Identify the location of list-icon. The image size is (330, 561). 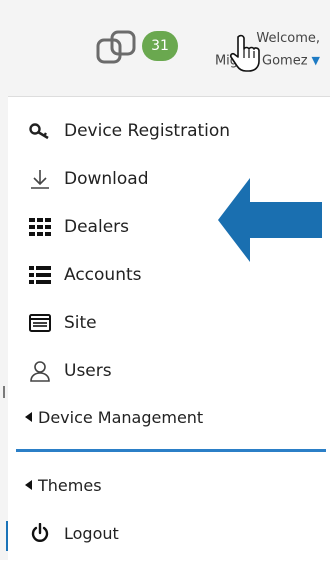
(40, 275).